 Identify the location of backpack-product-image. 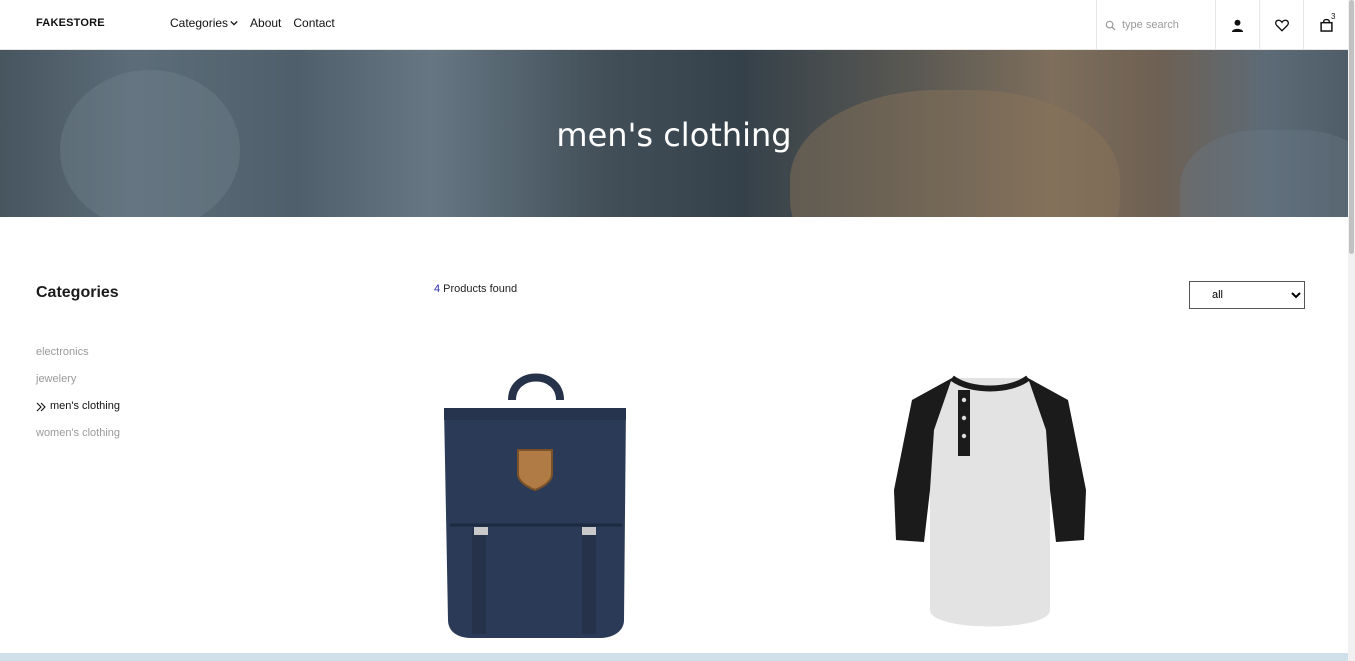
(535, 505).